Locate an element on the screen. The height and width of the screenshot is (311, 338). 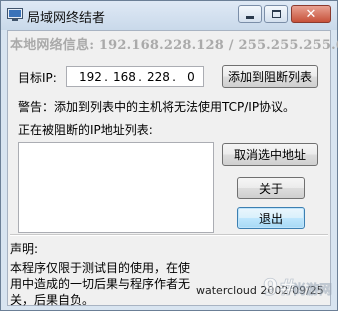
maximize-icon is located at coordinates (276, 14).